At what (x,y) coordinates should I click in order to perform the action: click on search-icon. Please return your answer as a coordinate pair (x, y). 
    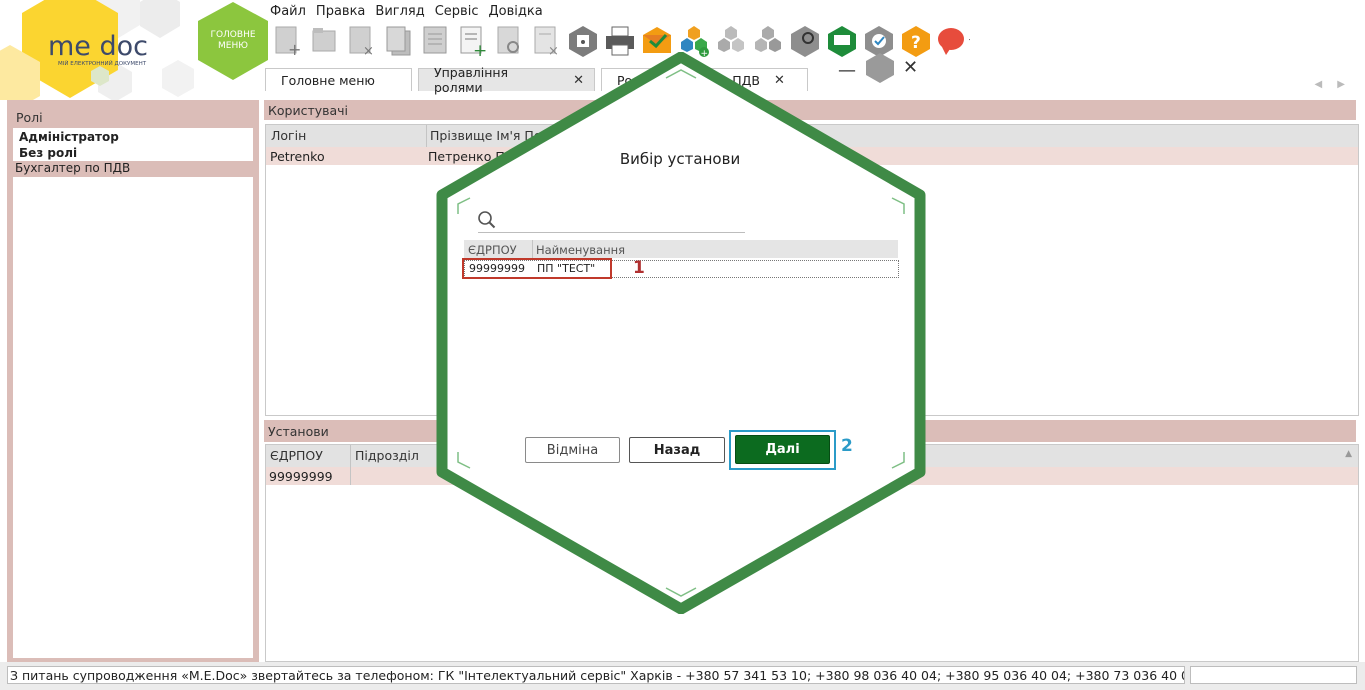
    Looking at the image, I should click on (487, 220).